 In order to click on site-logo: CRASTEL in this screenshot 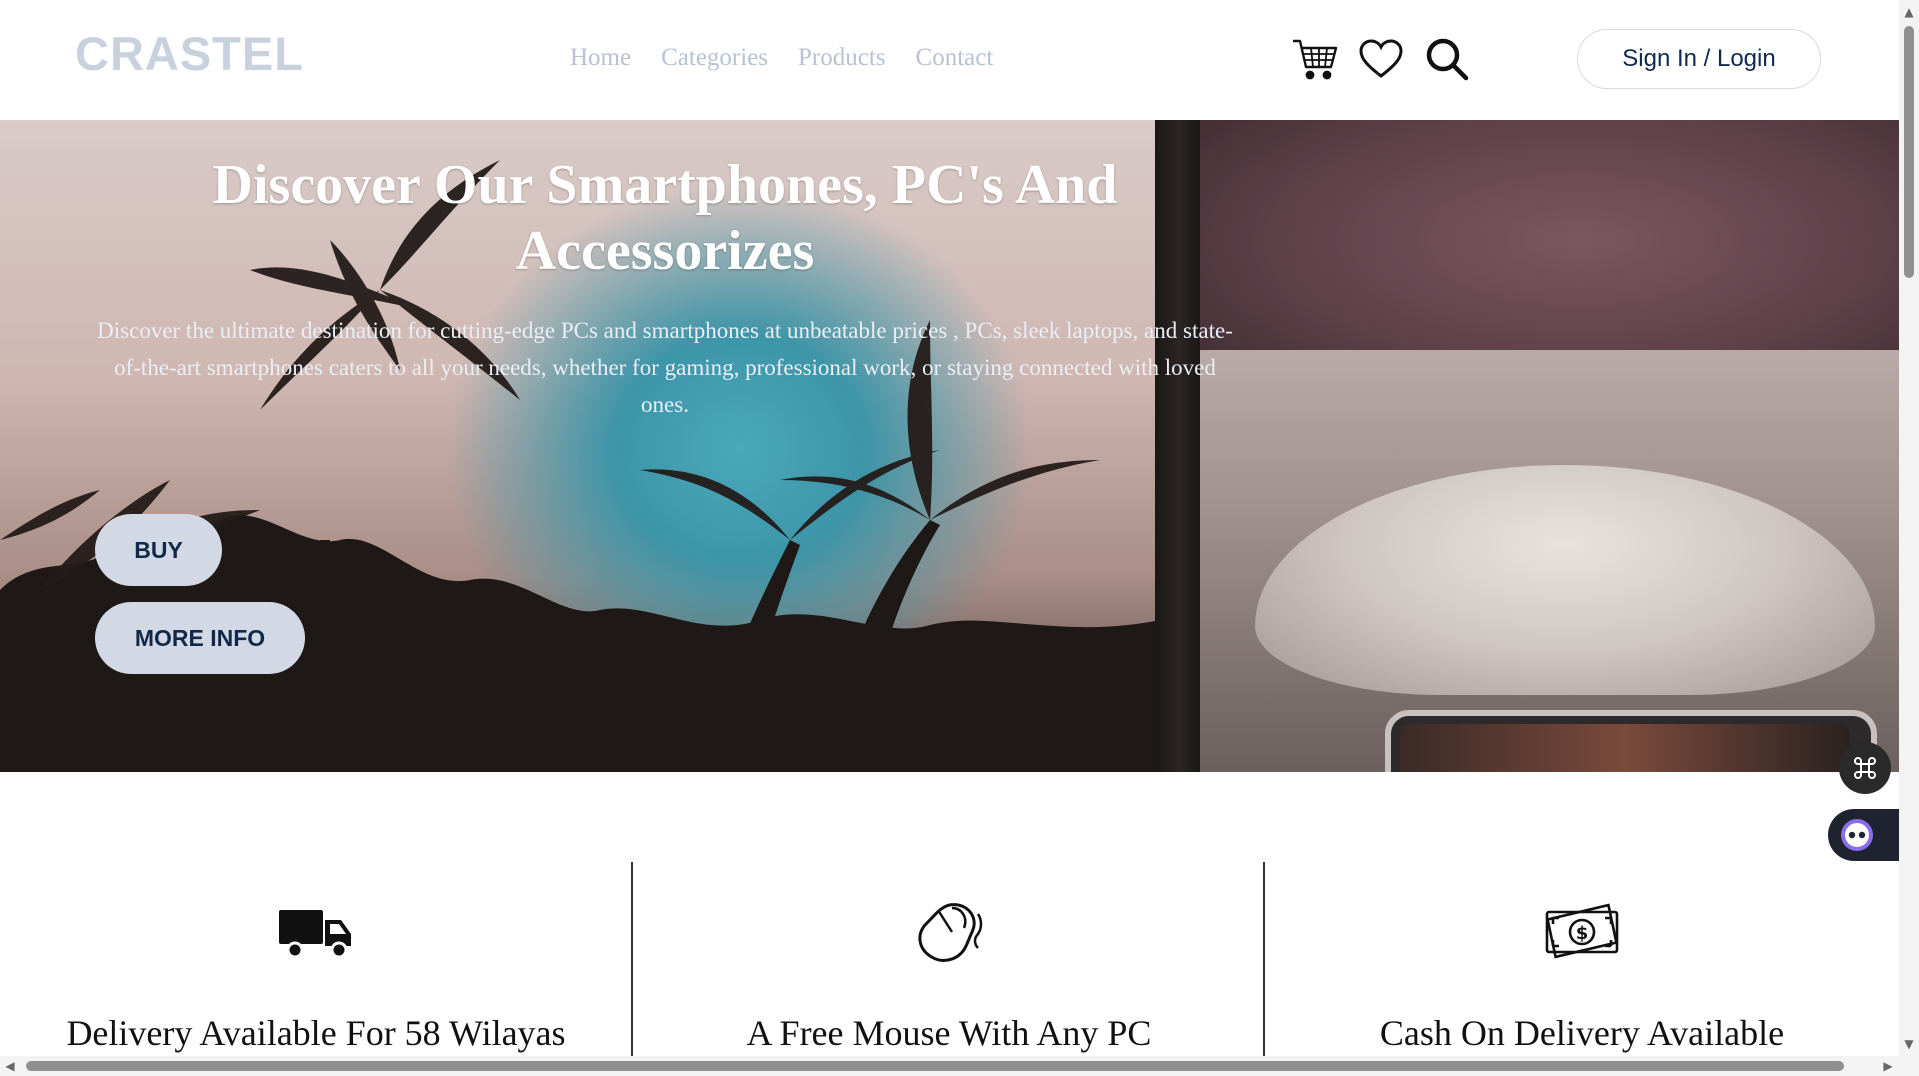, I will do `click(189, 53)`.